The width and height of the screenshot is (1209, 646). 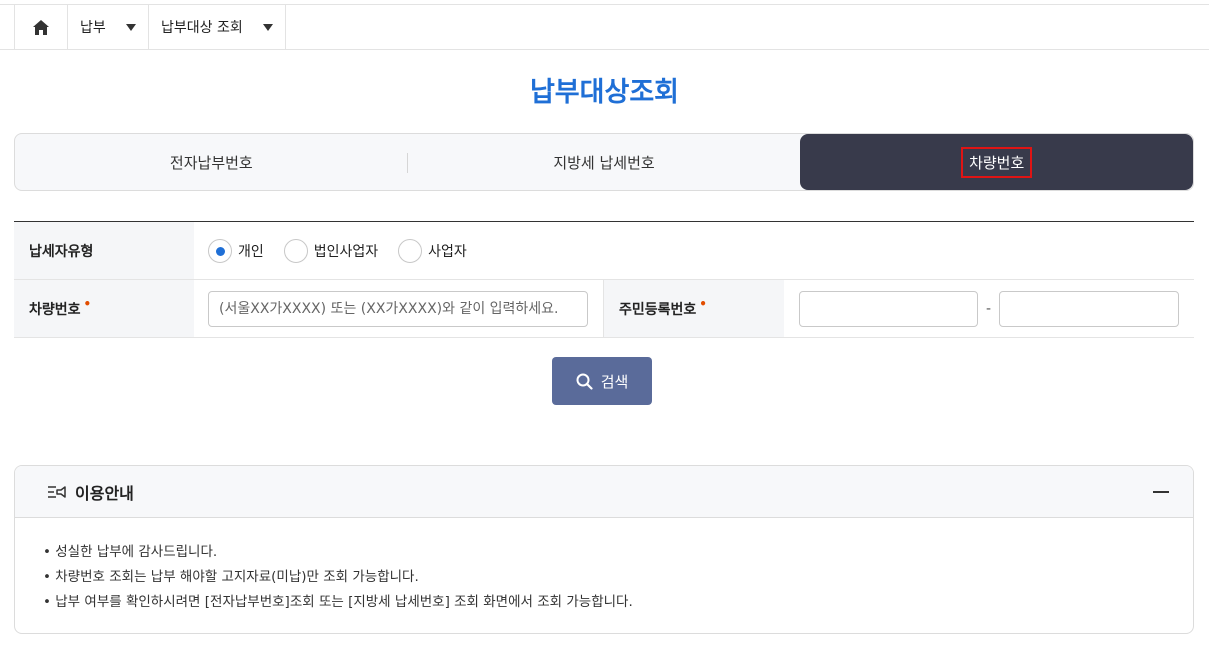 I want to click on tab-electronic-payment-number: 전자납부번호, so click(x=211, y=162).